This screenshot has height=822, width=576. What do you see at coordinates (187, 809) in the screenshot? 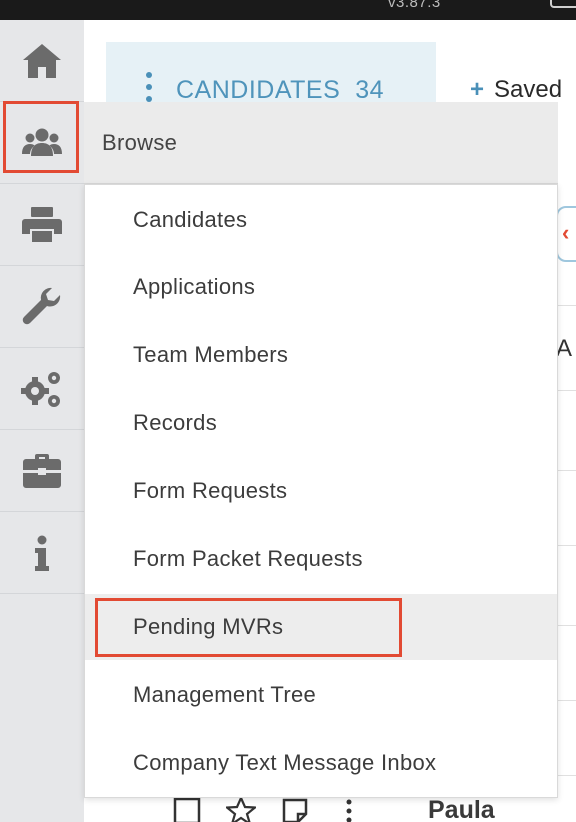
I see `checkbox-icon` at bounding box center [187, 809].